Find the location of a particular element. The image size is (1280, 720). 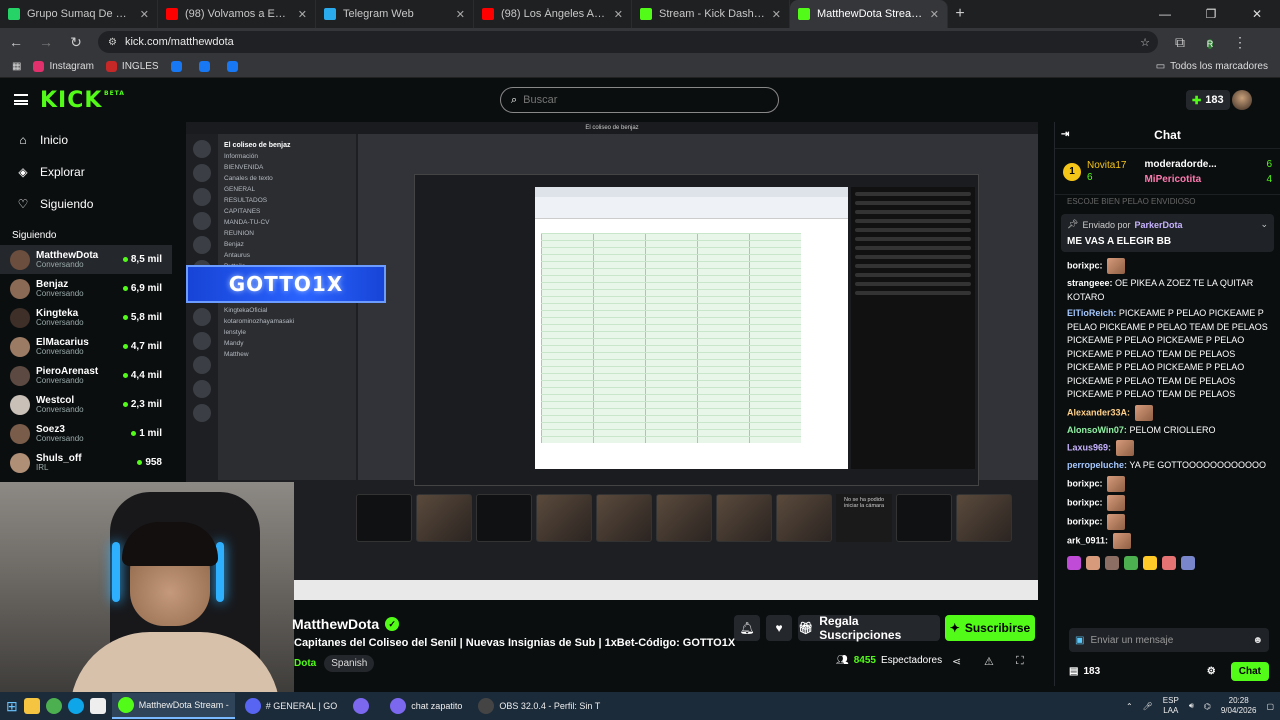

close-window-button: ✕ is located at coordinates (1257, 14).